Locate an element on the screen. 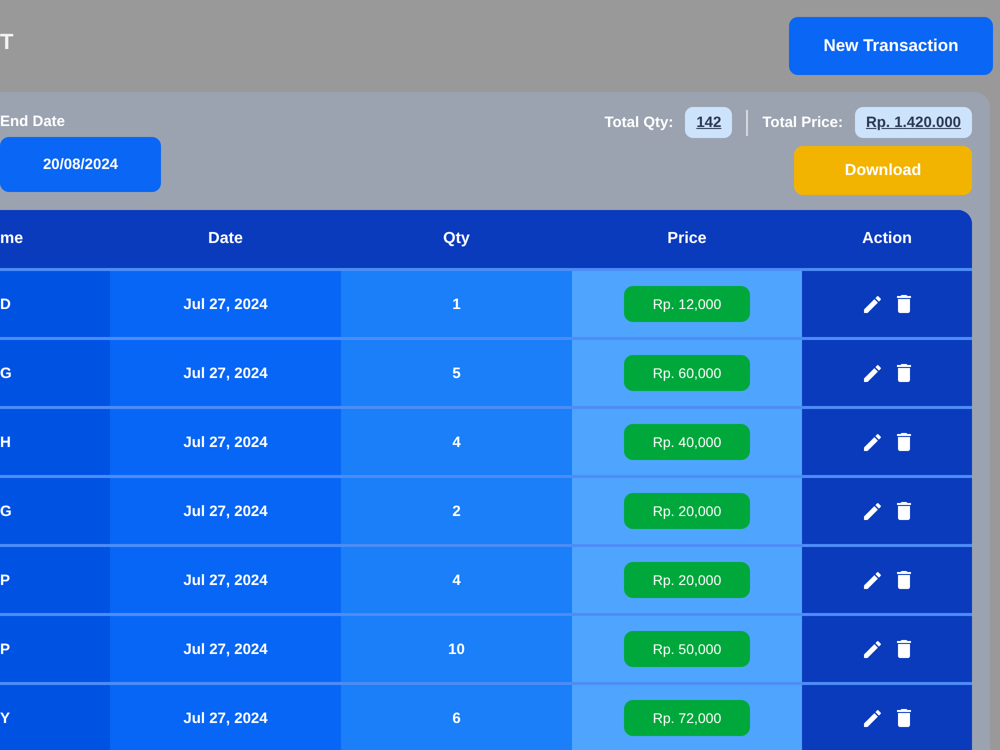  table-cell-text: 2 is located at coordinates (456, 511).